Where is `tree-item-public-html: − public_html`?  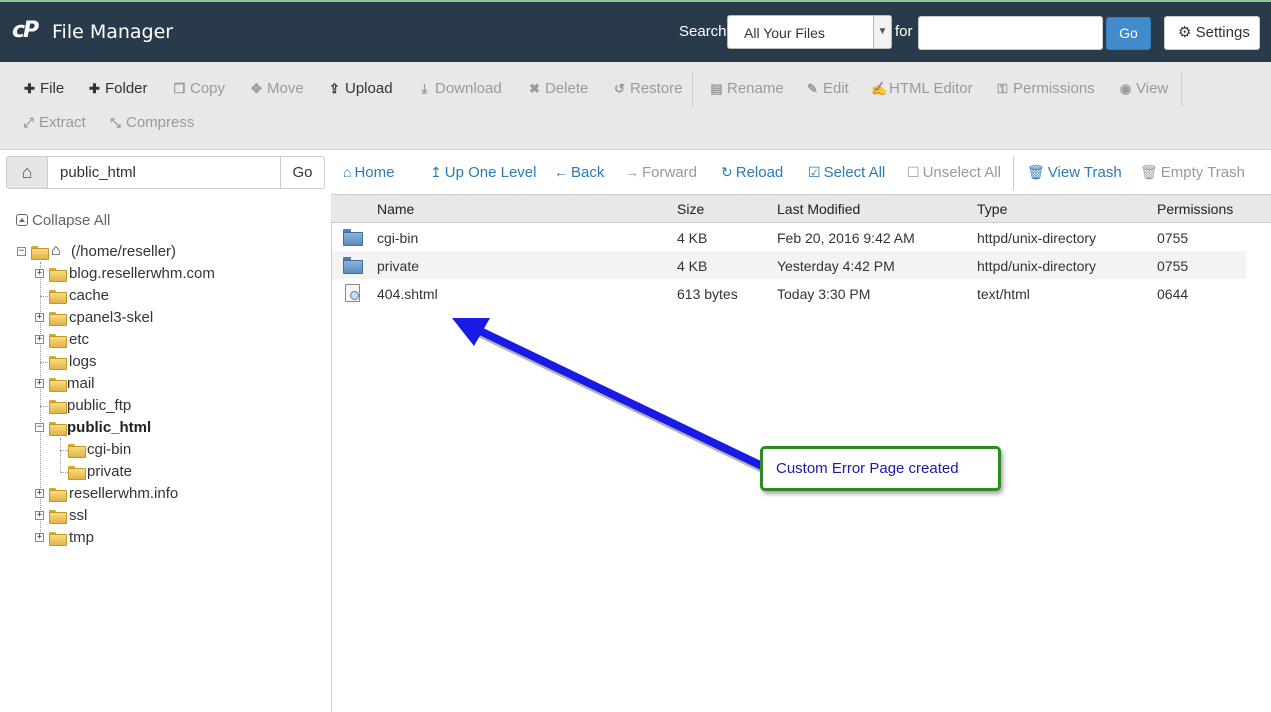 tree-item-public-html: − public_html is located at coordinates (135, 429).